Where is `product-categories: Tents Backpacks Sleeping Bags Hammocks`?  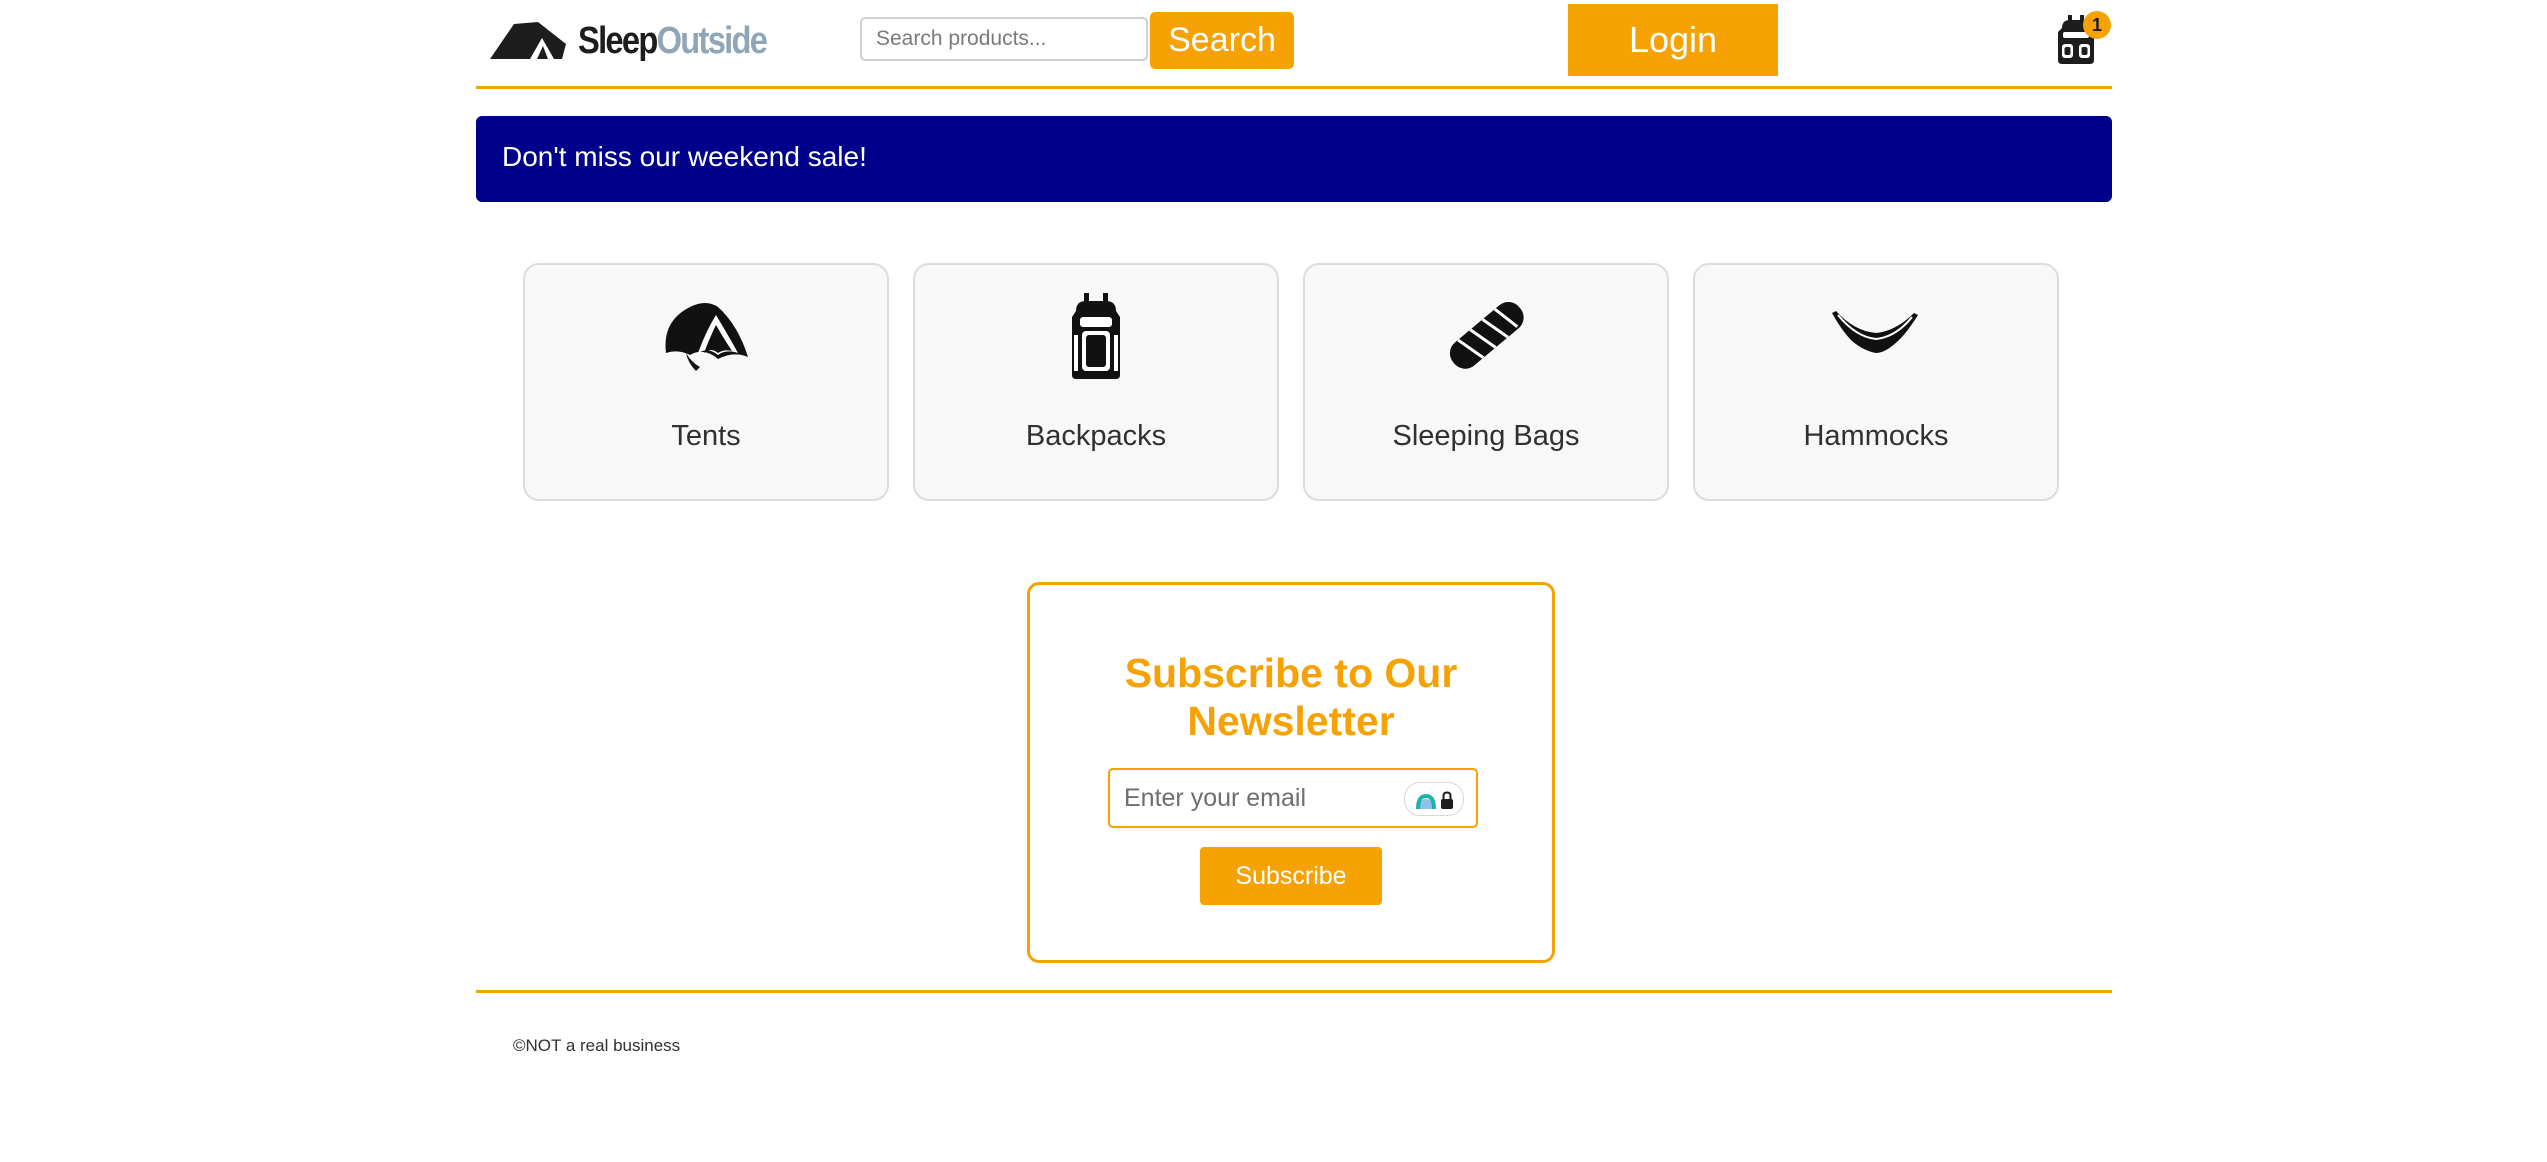
product-categories: Tents Backpacks Sleeping Bags Hammocks is located at coordinates (1291, 382).